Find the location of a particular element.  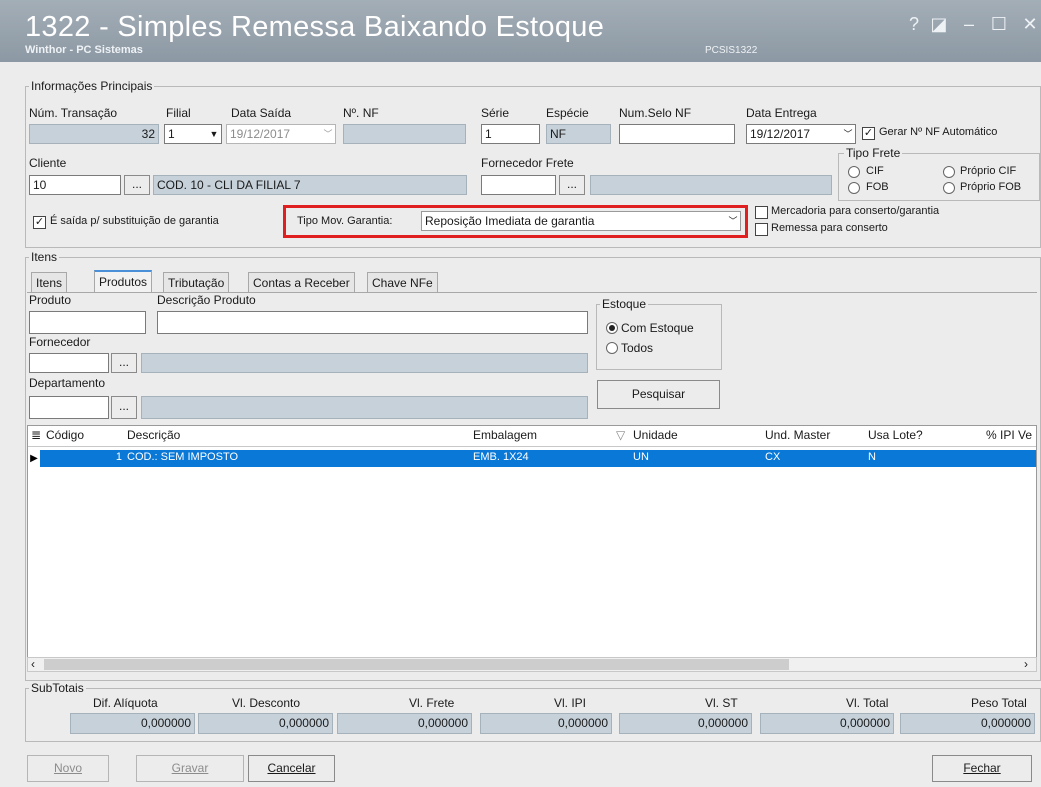

cliente-code-field: 10 is located at coordinates (75, 185).